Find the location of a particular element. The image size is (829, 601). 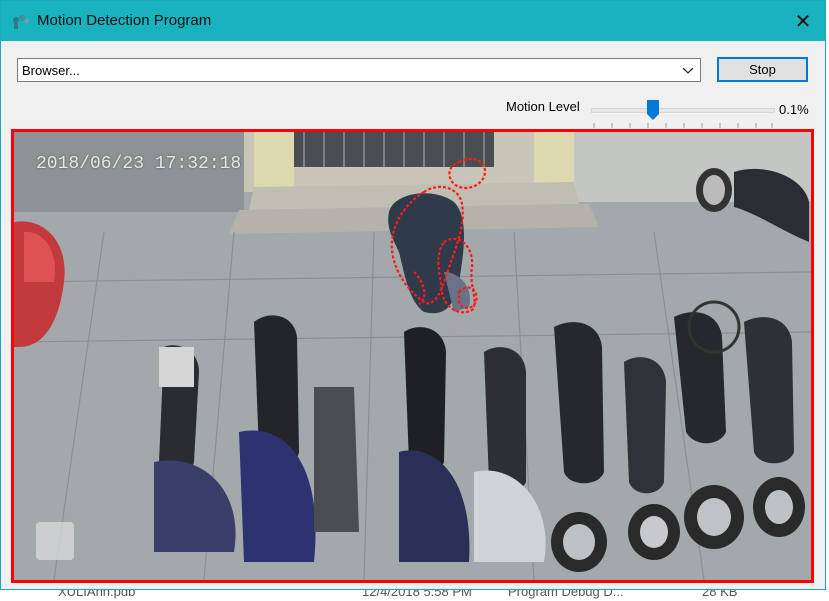

chevron-down-icon is located at coordinates (688, 70).